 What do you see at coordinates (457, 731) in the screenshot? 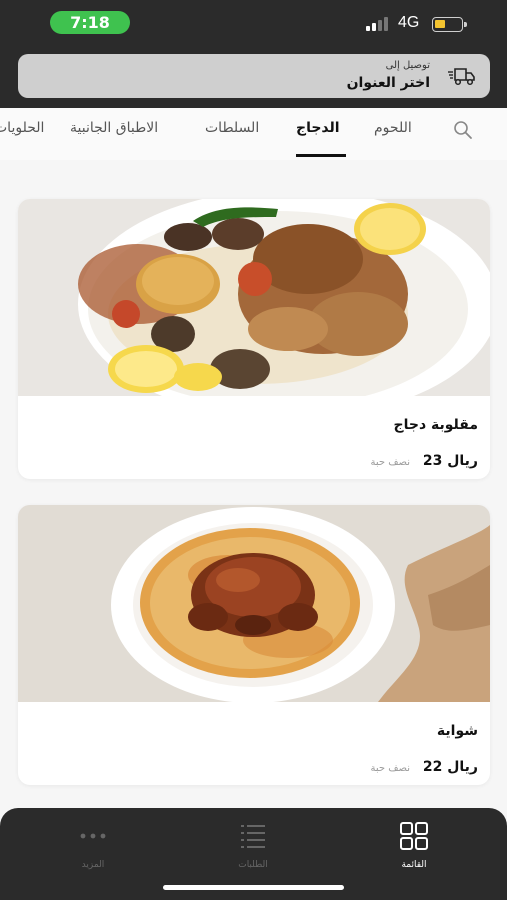
I see `product-name: شواية` at bounding box center [457, 731].